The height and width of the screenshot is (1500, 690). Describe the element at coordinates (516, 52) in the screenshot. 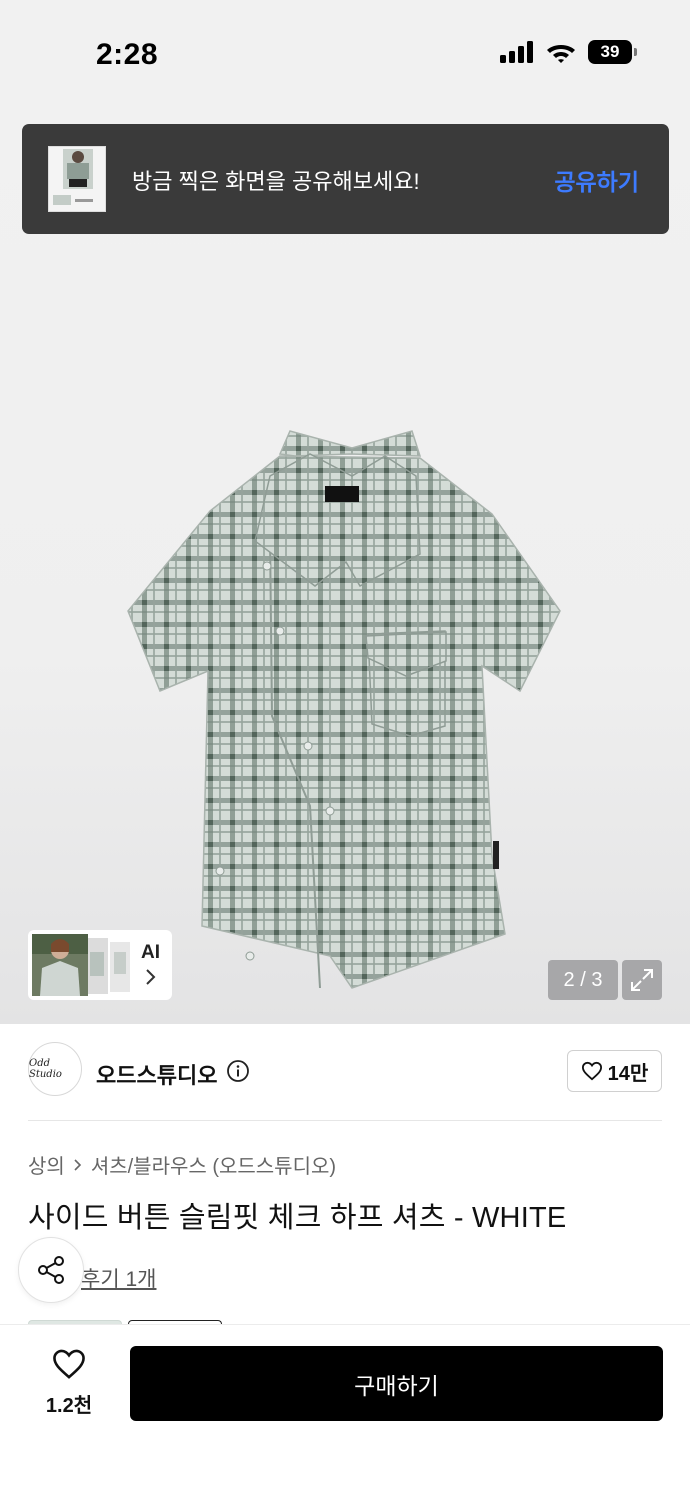

I see `signal-icon` at that location.